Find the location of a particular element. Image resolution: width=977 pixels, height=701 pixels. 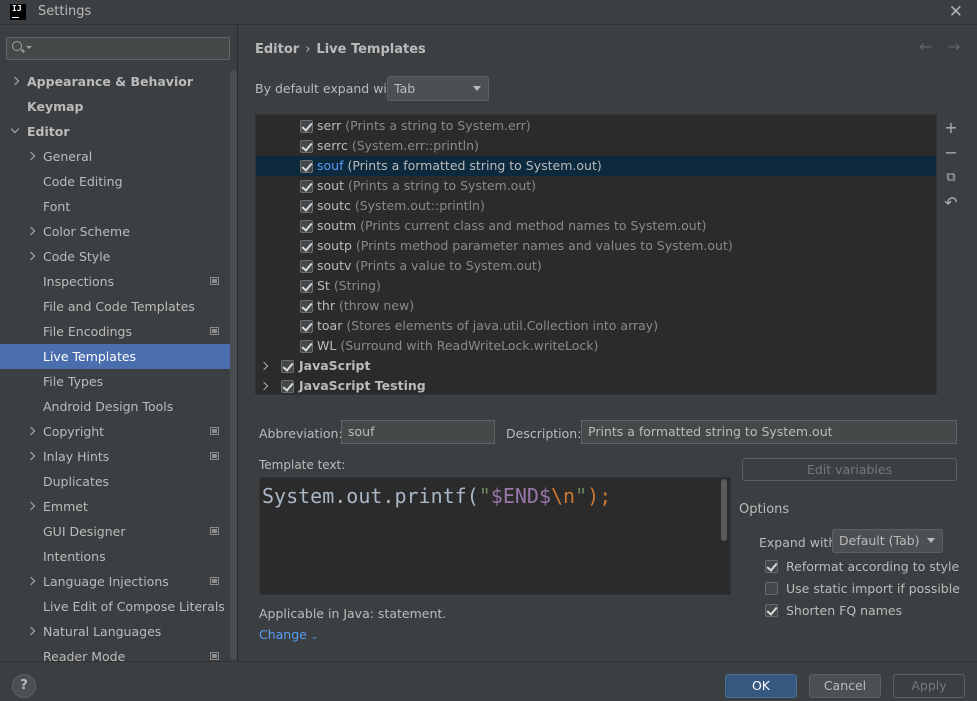

template-row: sout (Prints a string to System.out) is located at coordinates (596, 186).